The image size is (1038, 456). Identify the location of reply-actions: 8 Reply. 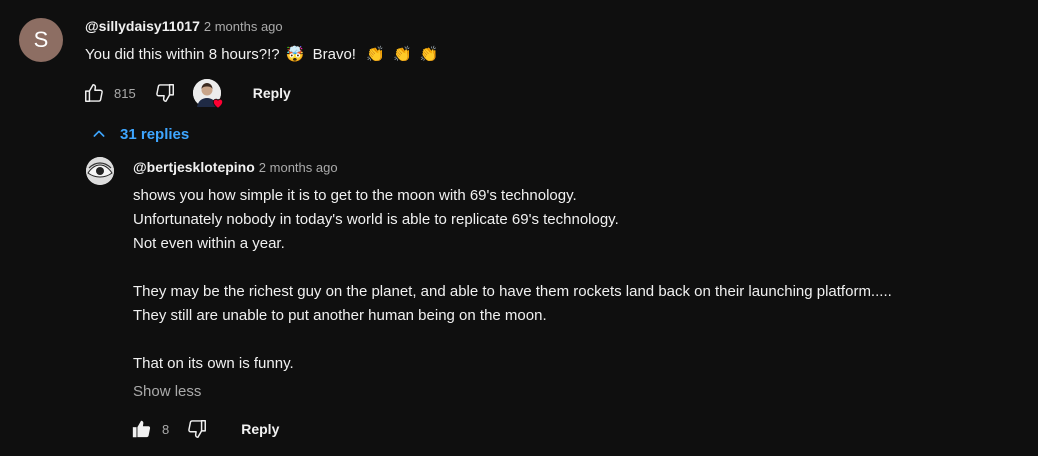
(204, 429).